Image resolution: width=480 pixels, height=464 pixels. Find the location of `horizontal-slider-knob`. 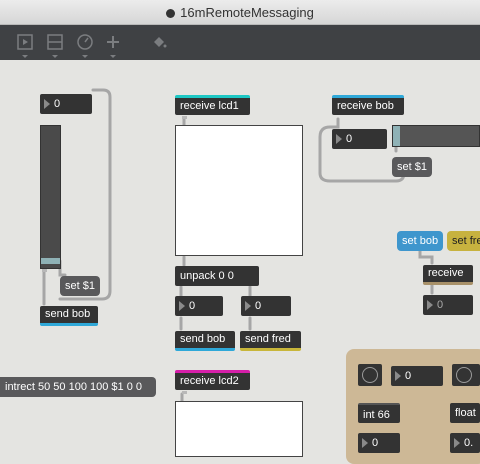

horizontal-slider-knob is located at coordinates (396, 136).